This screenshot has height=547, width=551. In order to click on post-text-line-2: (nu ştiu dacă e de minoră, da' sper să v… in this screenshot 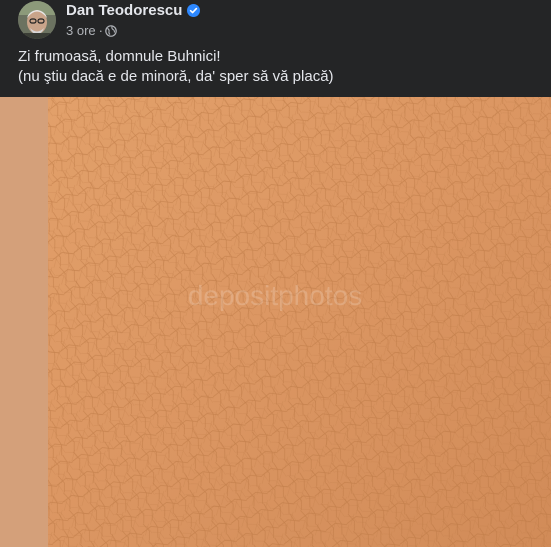, I will do `click(176, 76)`.